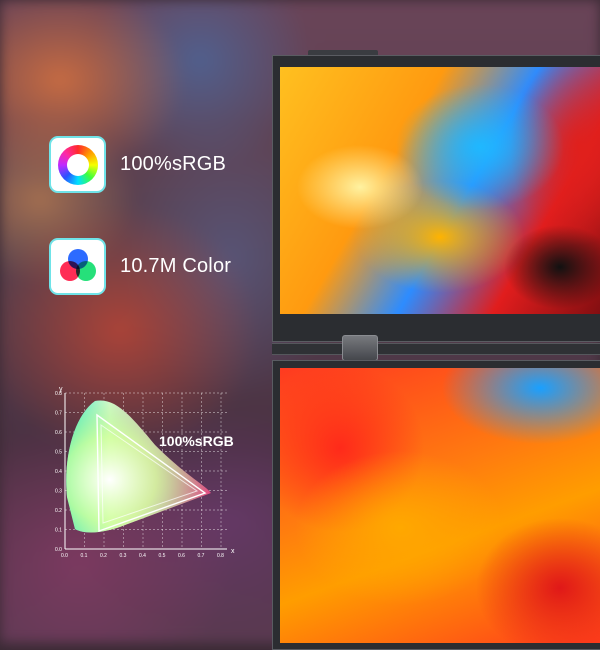 The height and width of the screenshot is (650, 600). Describe the element at coordinates (58, 492) in the screenshot. I see `y-tick-label: 0.3` at that location.